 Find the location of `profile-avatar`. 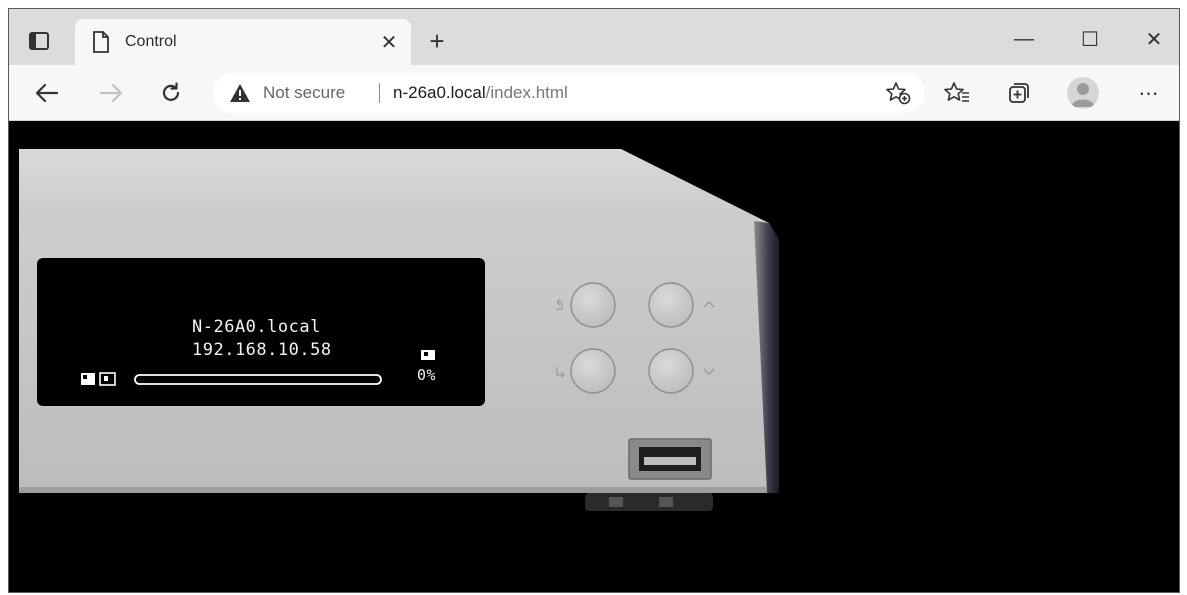

profile-avatar is located at coordinates (1083, 93).